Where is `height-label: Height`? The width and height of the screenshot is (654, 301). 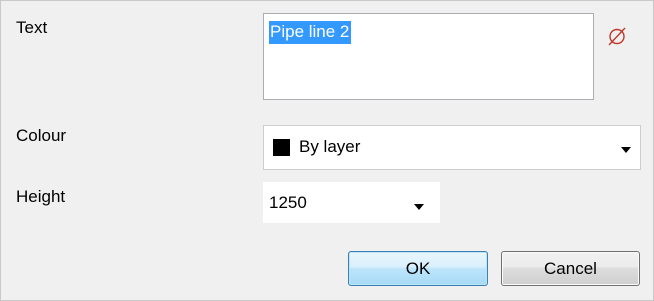 height-label: Height is located at coordinates (41, 196).